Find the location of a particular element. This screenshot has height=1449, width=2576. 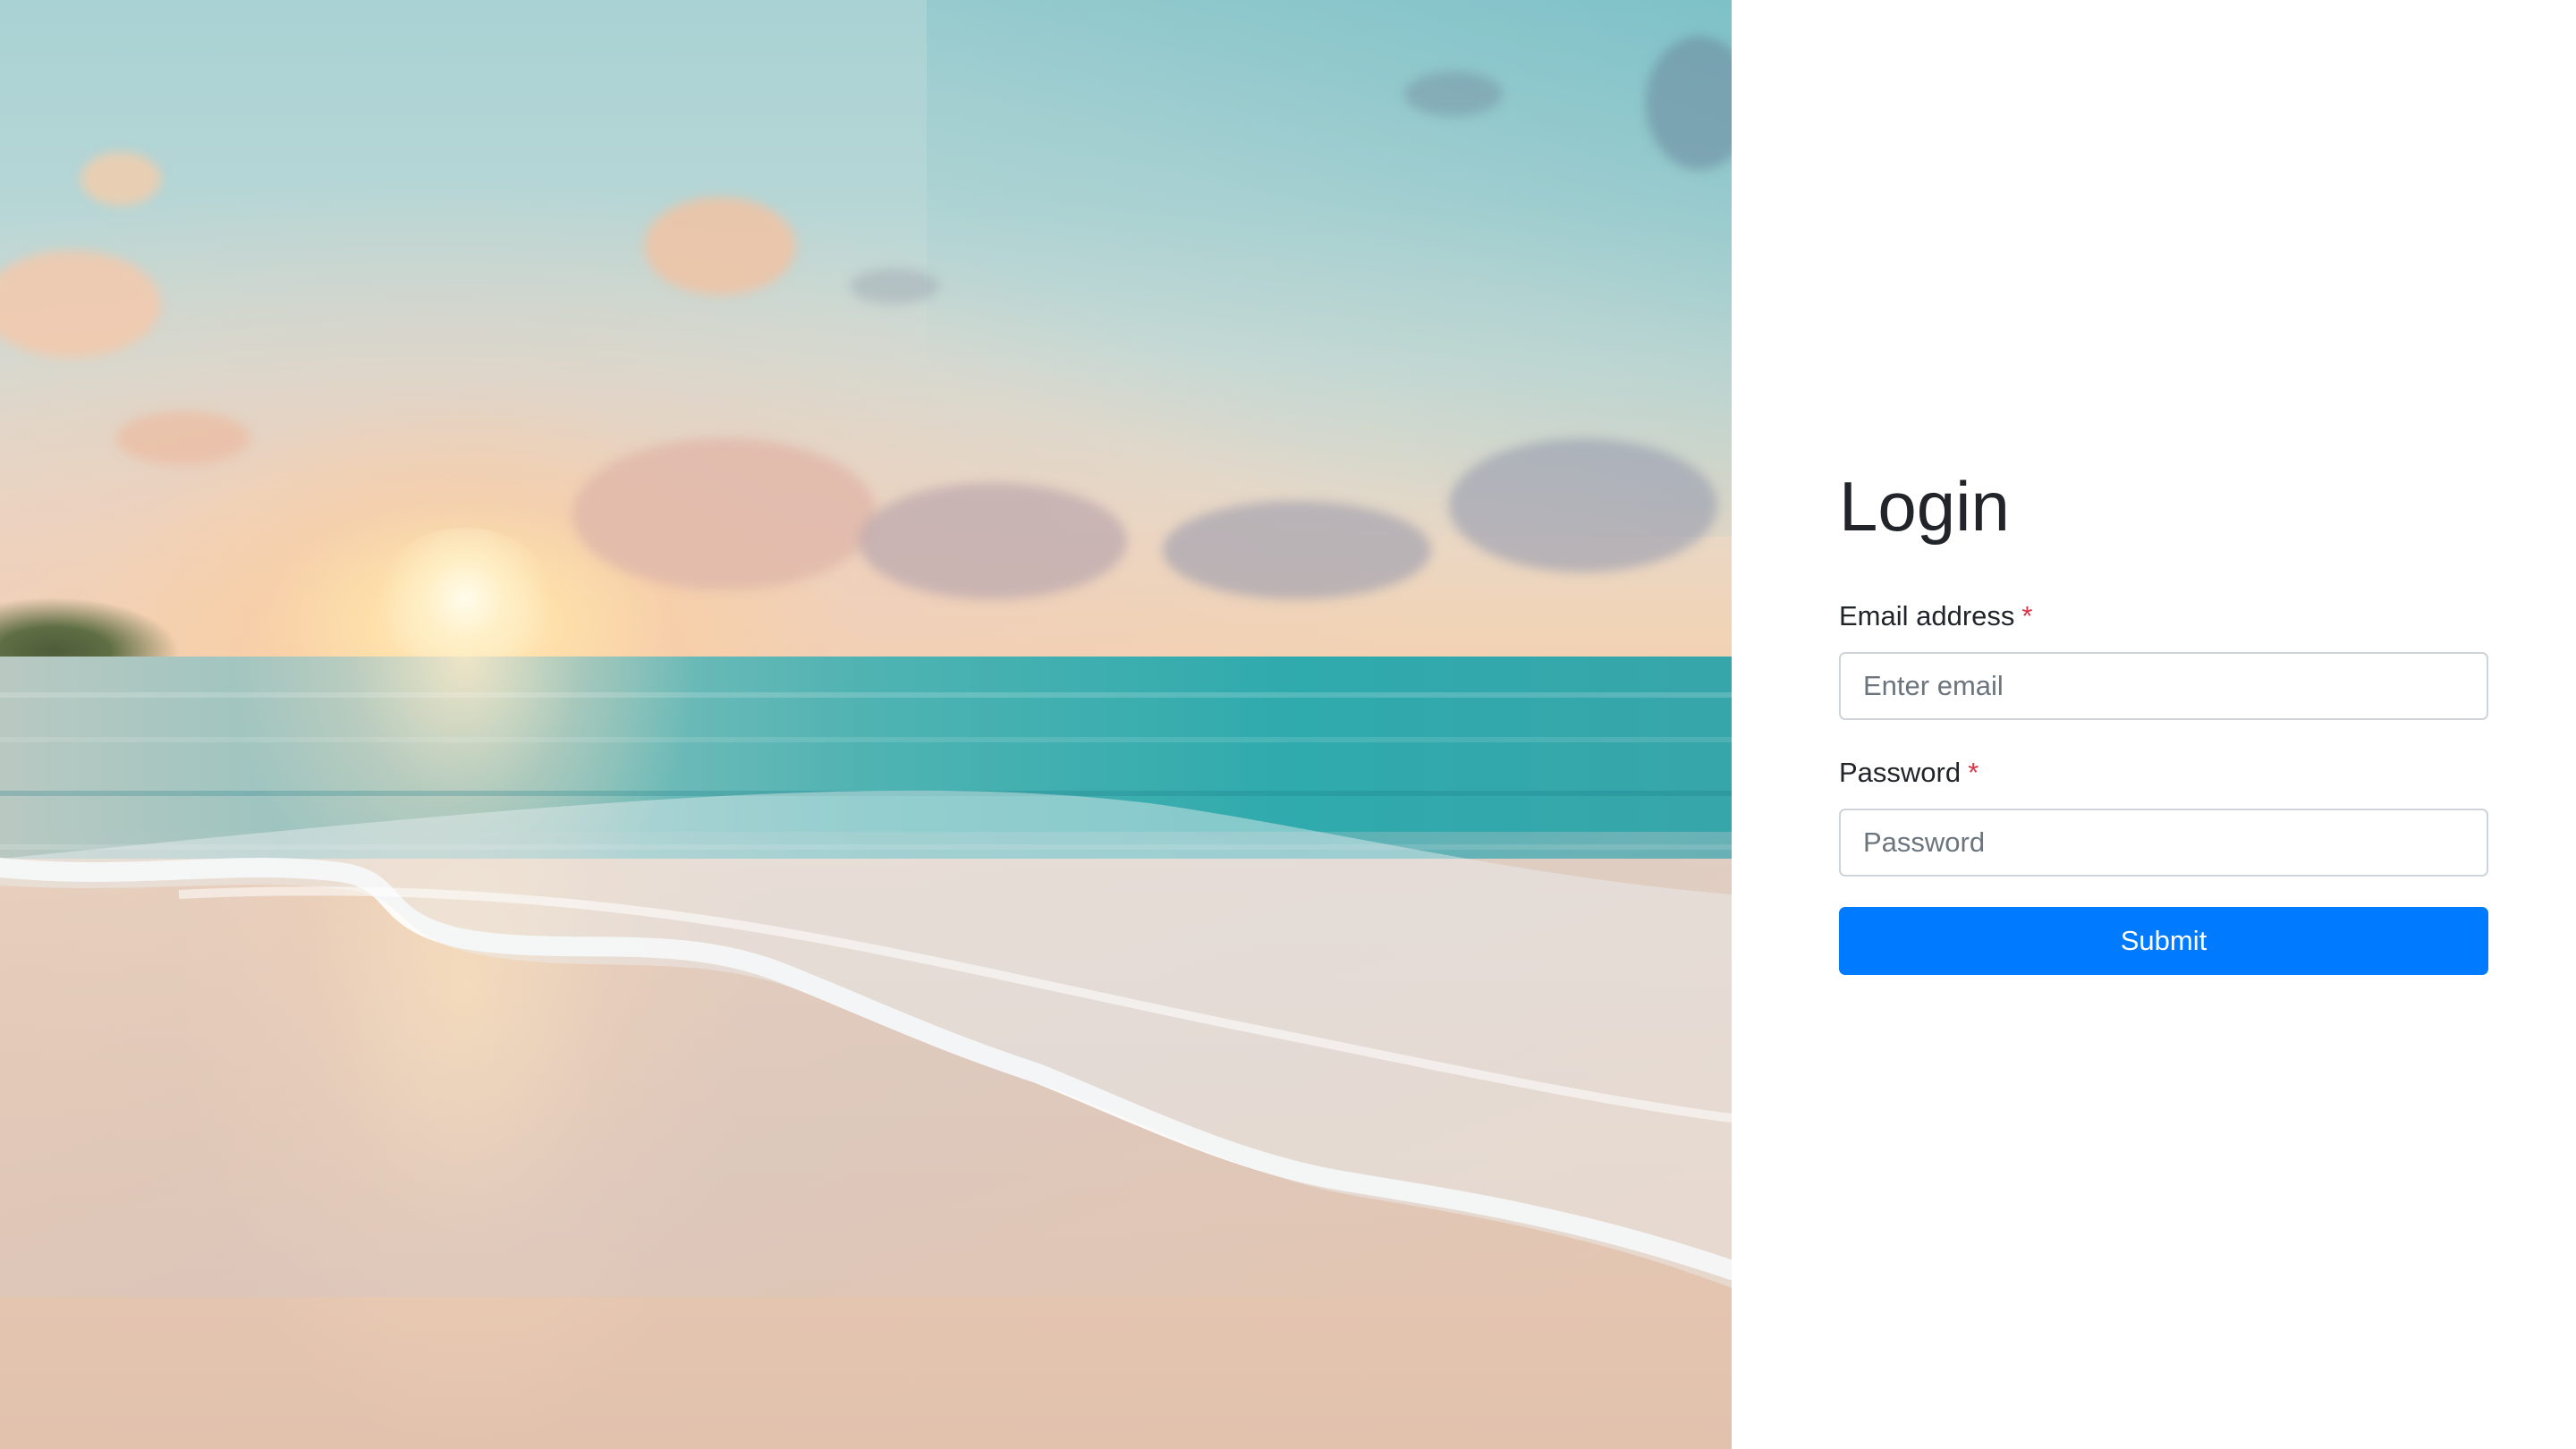

login-form: Login Email address* Password* Submit is located at coordinates (2163, 720).